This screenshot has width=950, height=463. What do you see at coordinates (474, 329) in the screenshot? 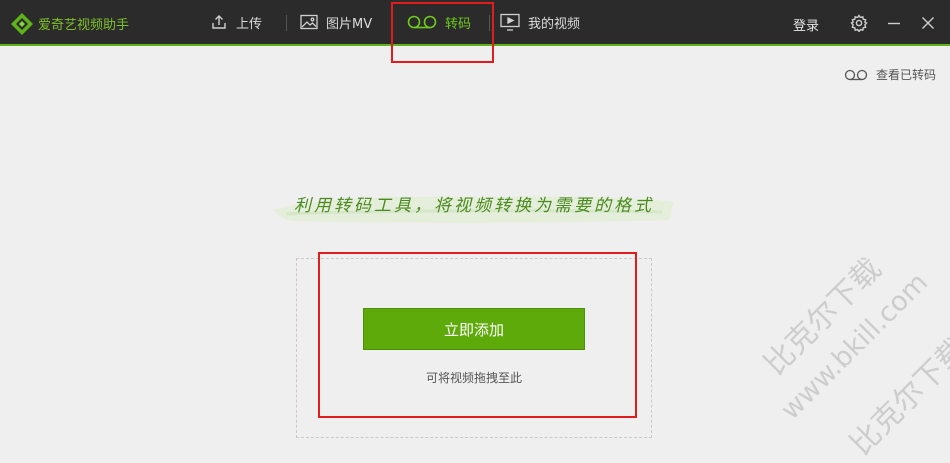
I see `add-now-button: 立即添加` at bounding box center [474, 329].